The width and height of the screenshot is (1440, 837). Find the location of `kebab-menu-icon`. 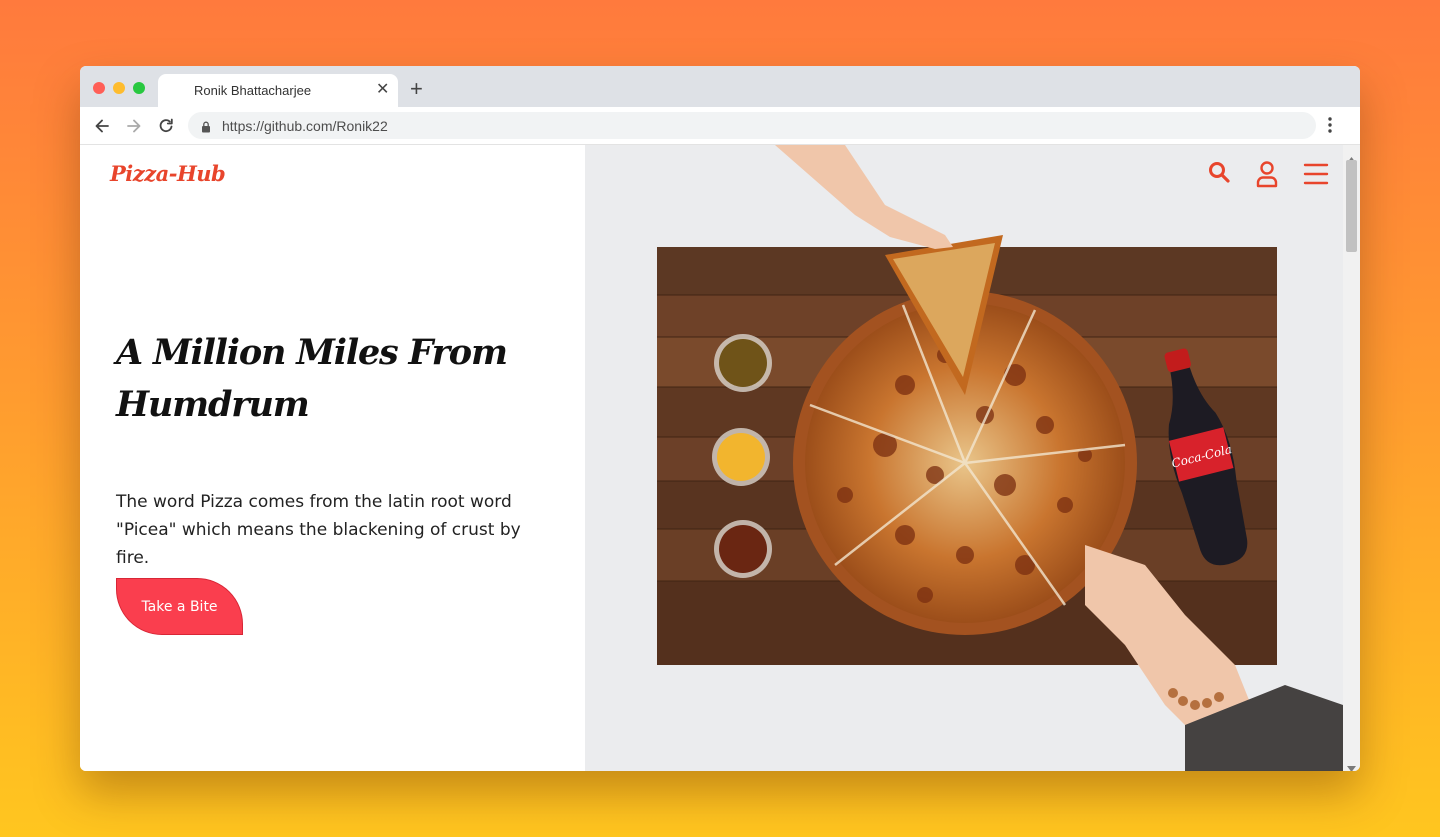

kebab-menu-icon is located at coordinates (1330, 127).